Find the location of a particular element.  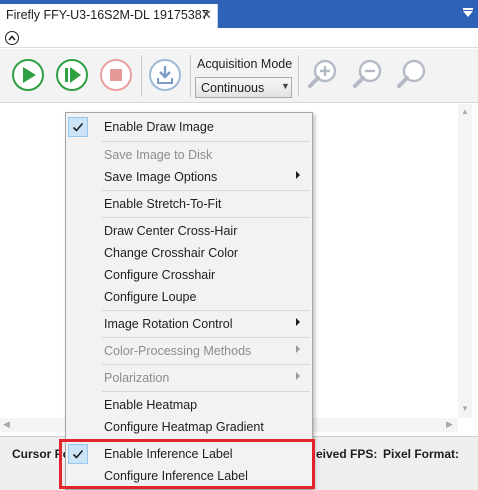

acquisition-mode-label: Acquisition Mode is located at coordinates (245, 64).